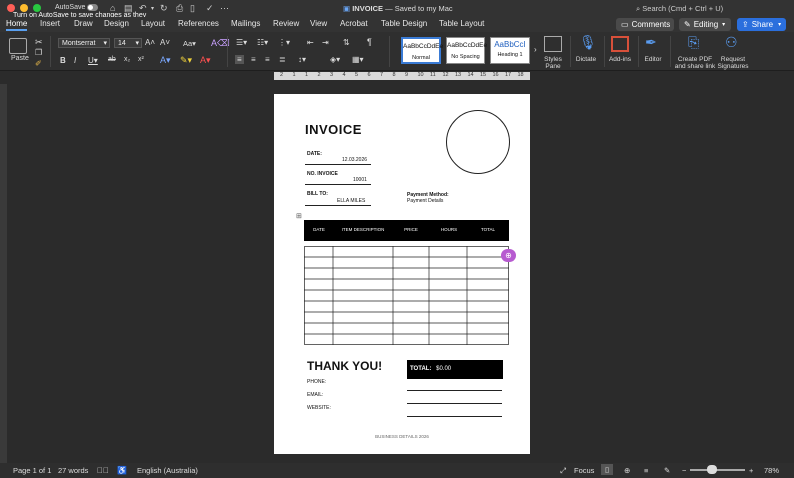 The image size is (794, 478). I want to click on invoice-table-grid, so click(406, 295).